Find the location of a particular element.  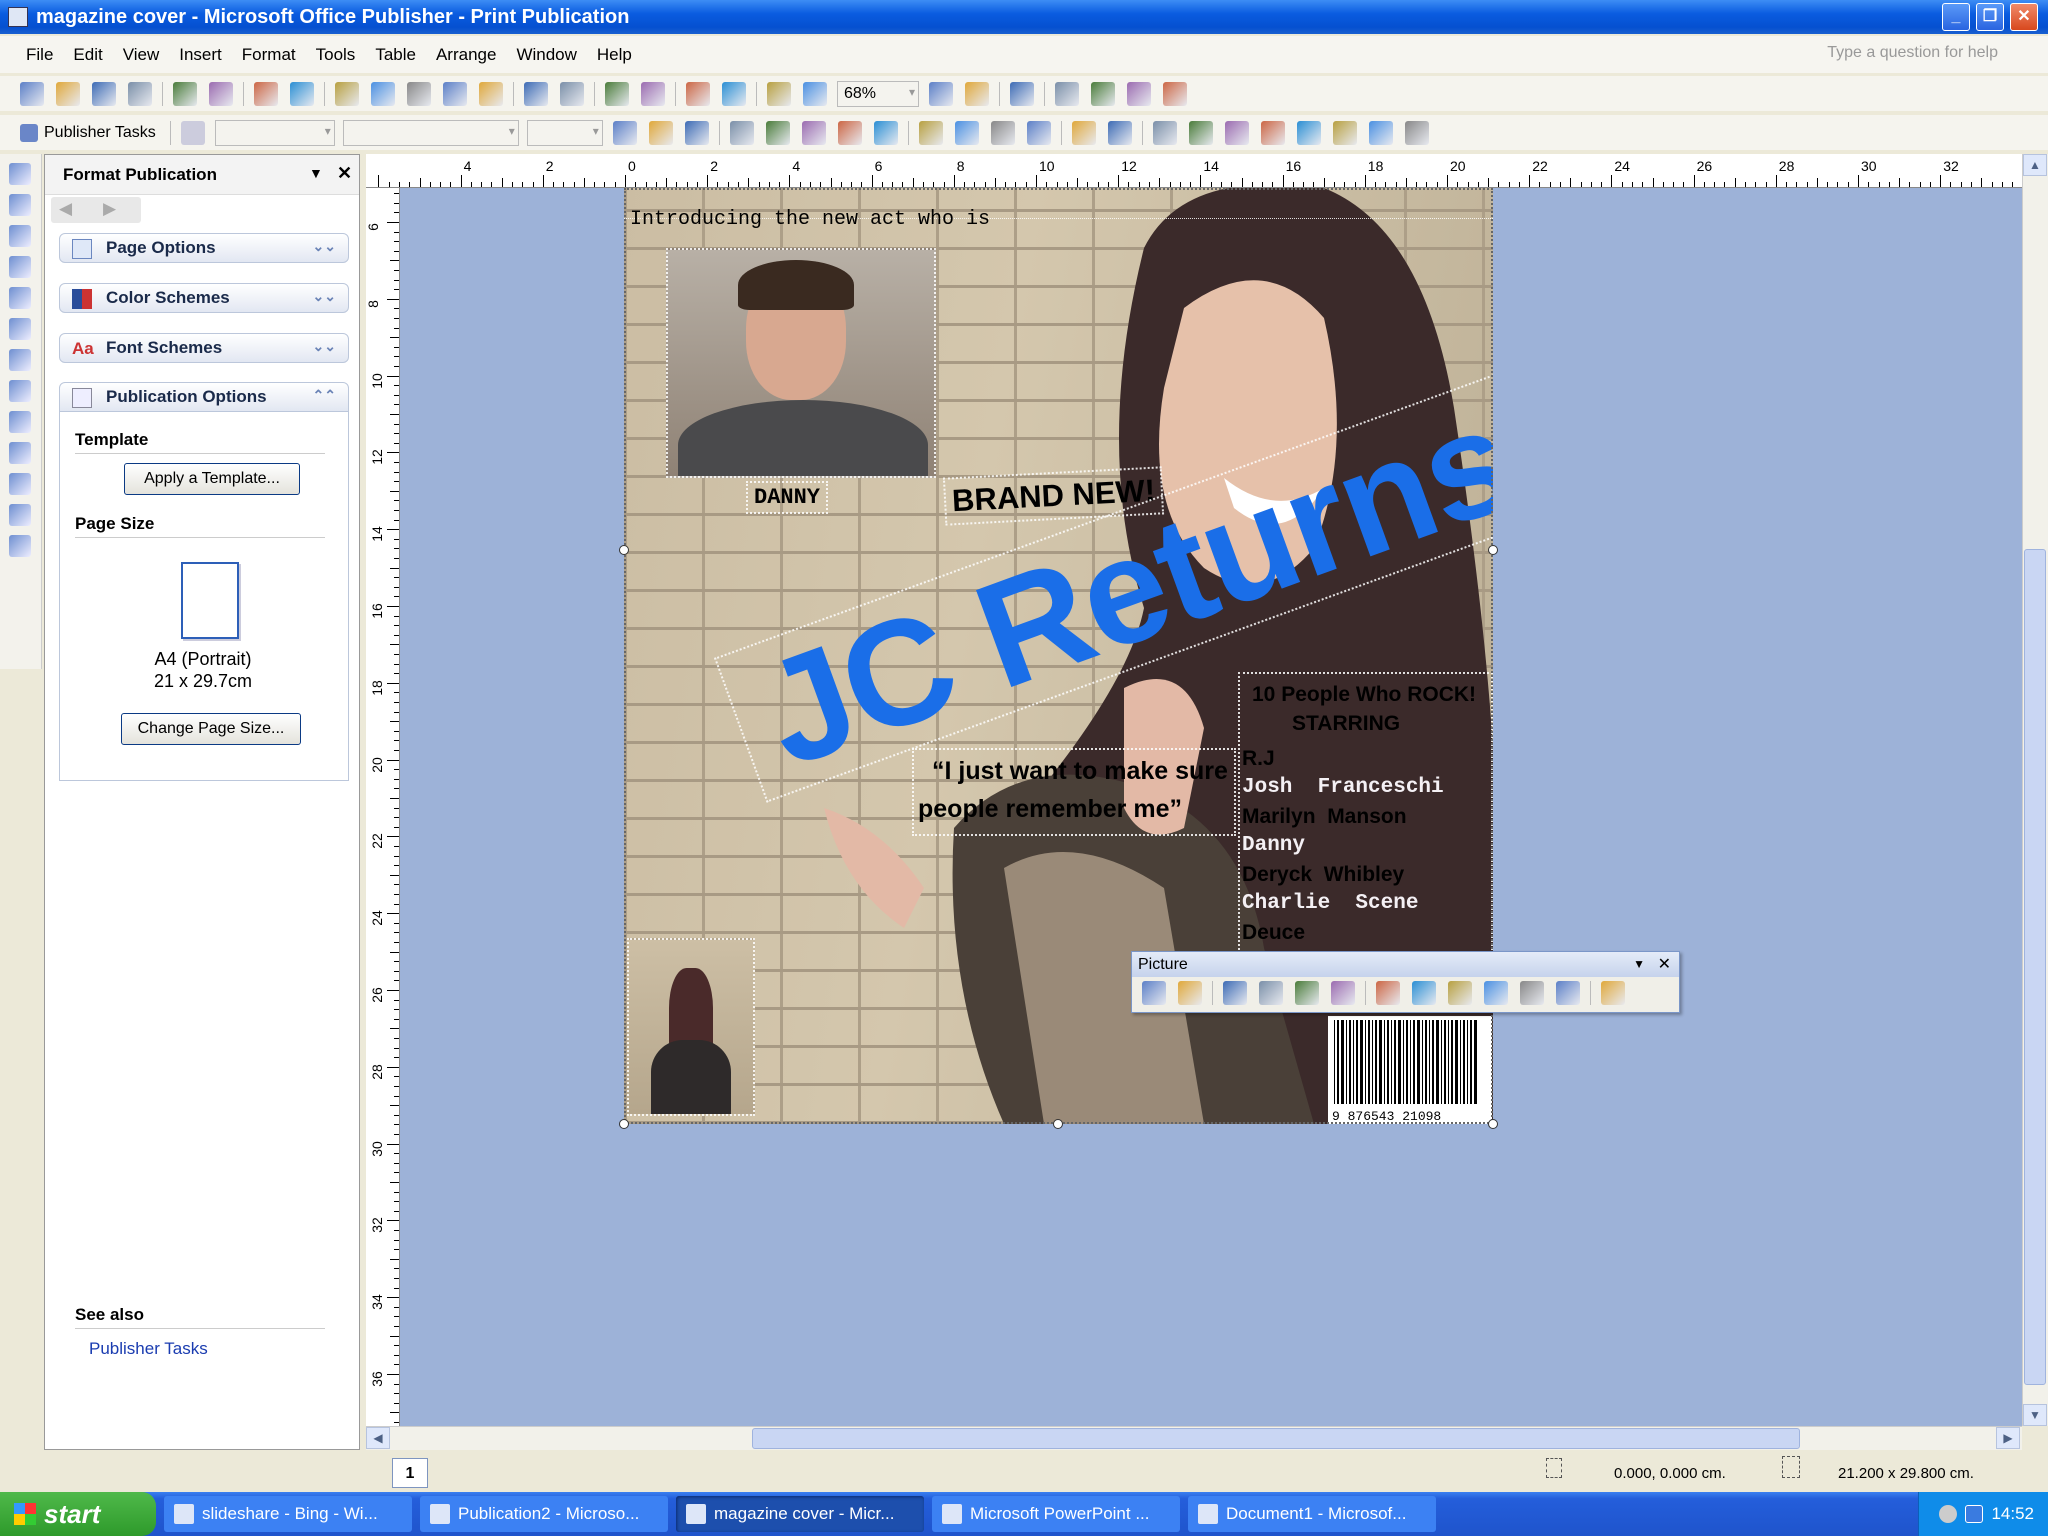

set-transparent-icon is located at coordinates (1568, 993).